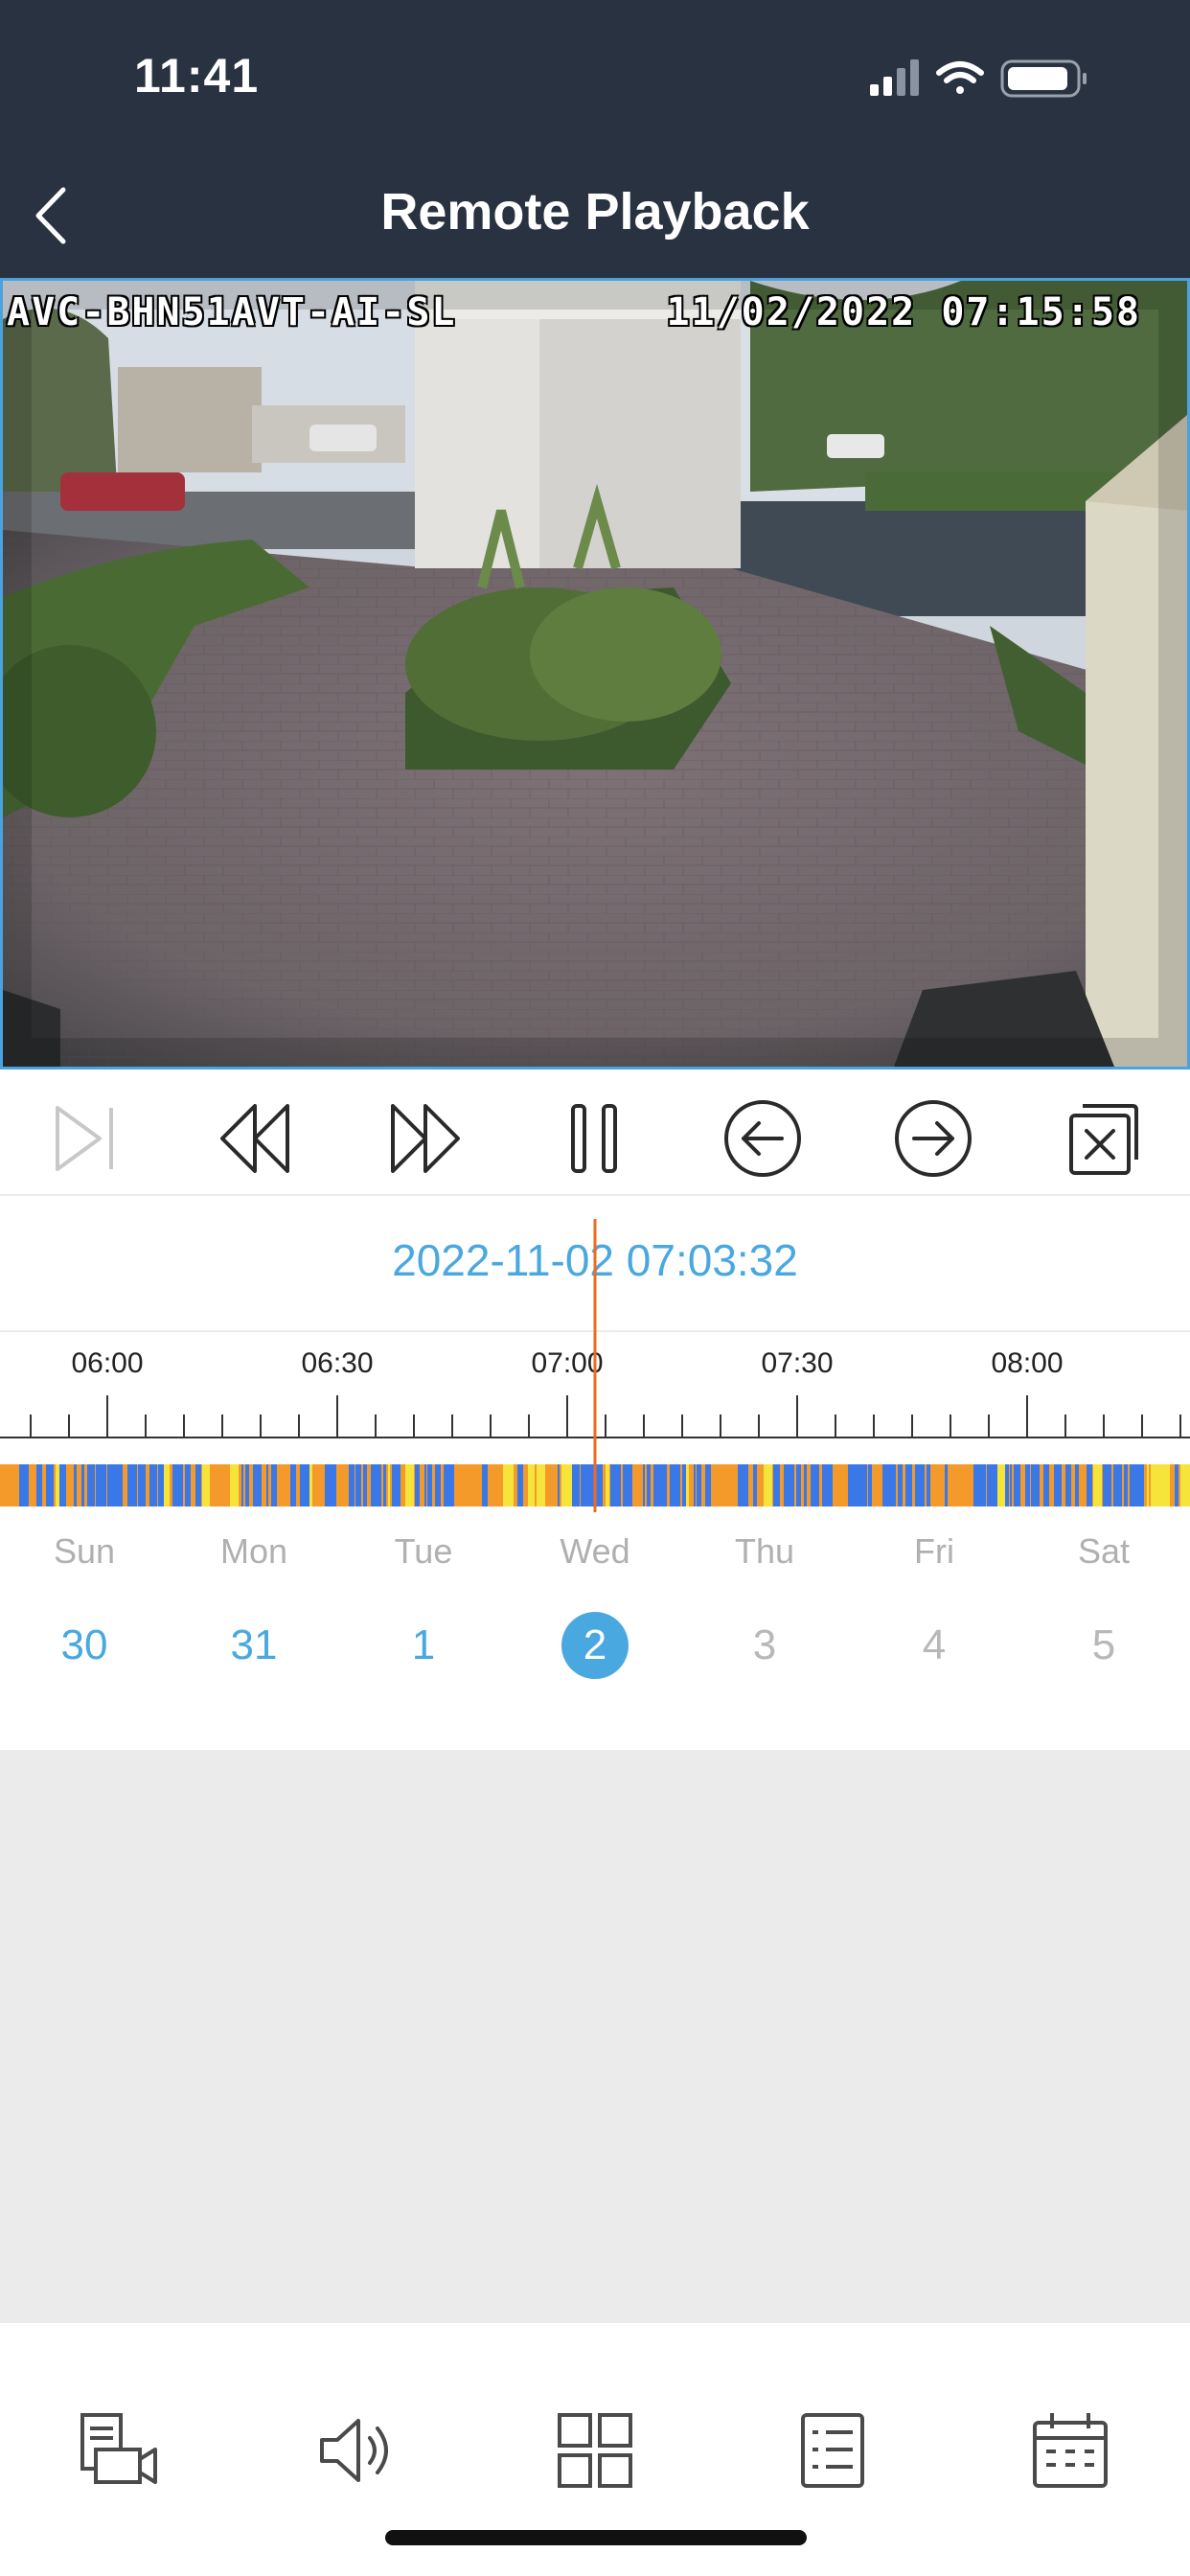 The width and height of the screenshot is (1190, 2576). What do you see at coordinates (1043, 78) in the screenshot?
I see `battery-icon` at bounding box center [1043, 78].